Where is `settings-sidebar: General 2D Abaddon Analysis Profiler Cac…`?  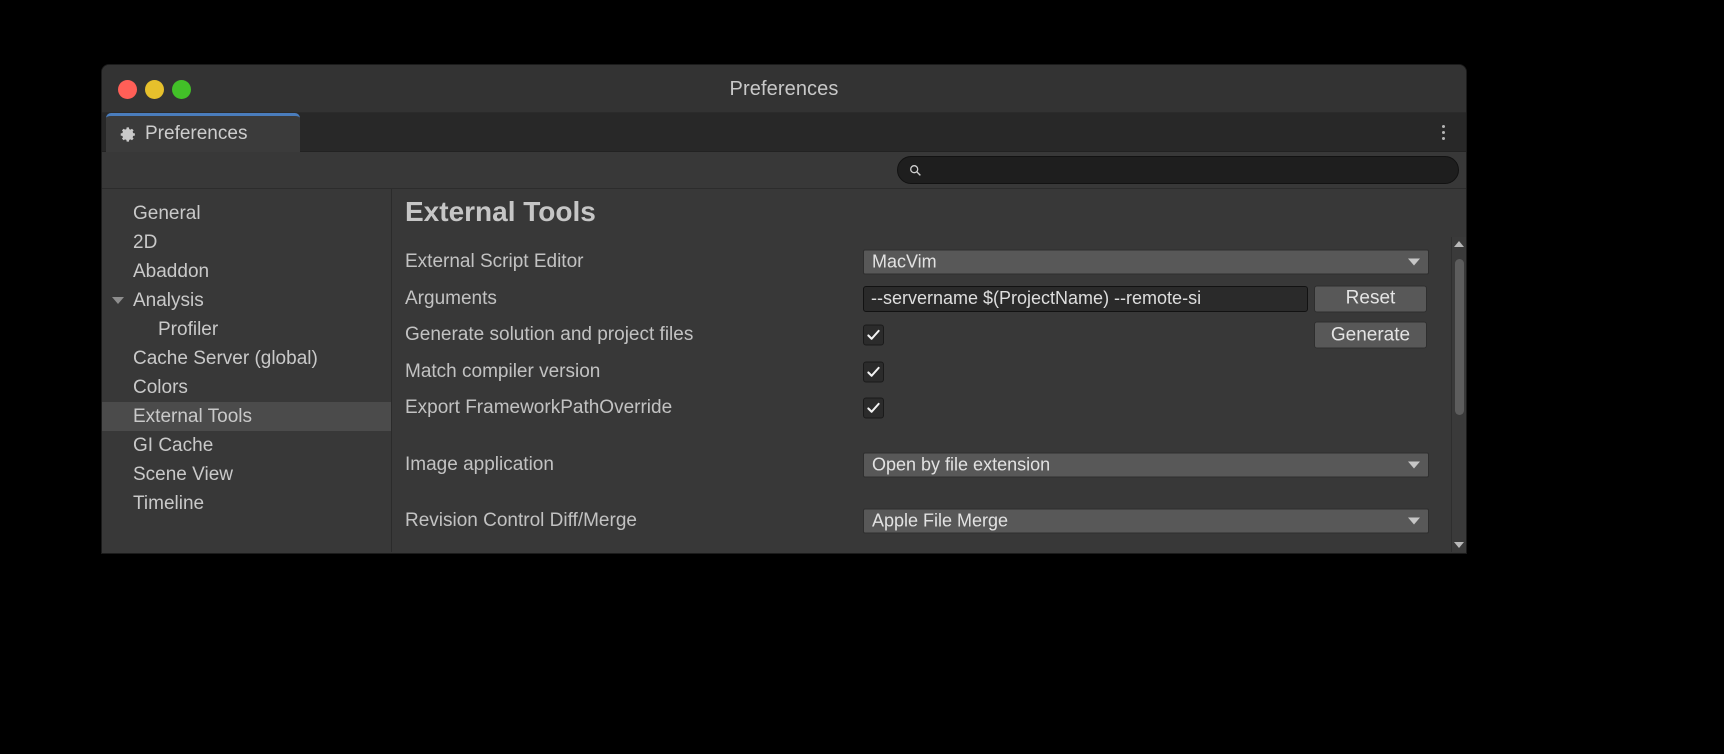
settings-sidebar: General 2D Abaddon Analysis Profiler Cac… is located at coordinates (247, 370).